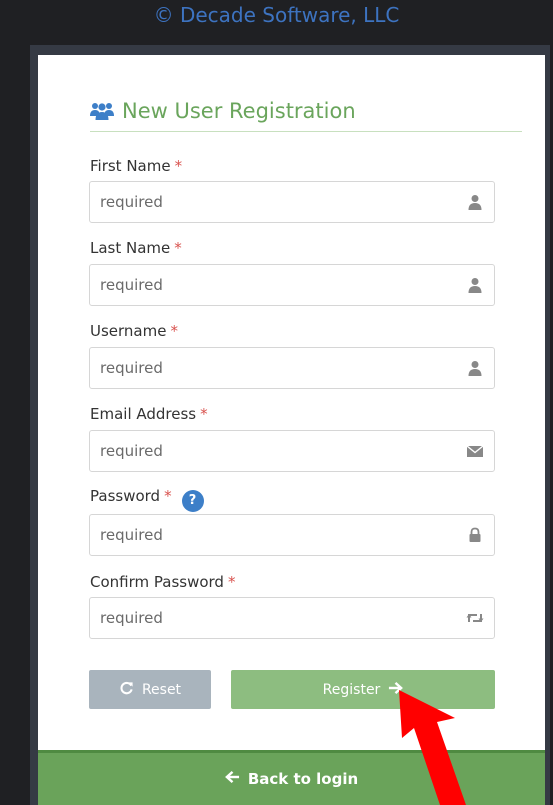 This screenshot has height=805, width=553. I want to click on last-name-input, so click(270, 285).